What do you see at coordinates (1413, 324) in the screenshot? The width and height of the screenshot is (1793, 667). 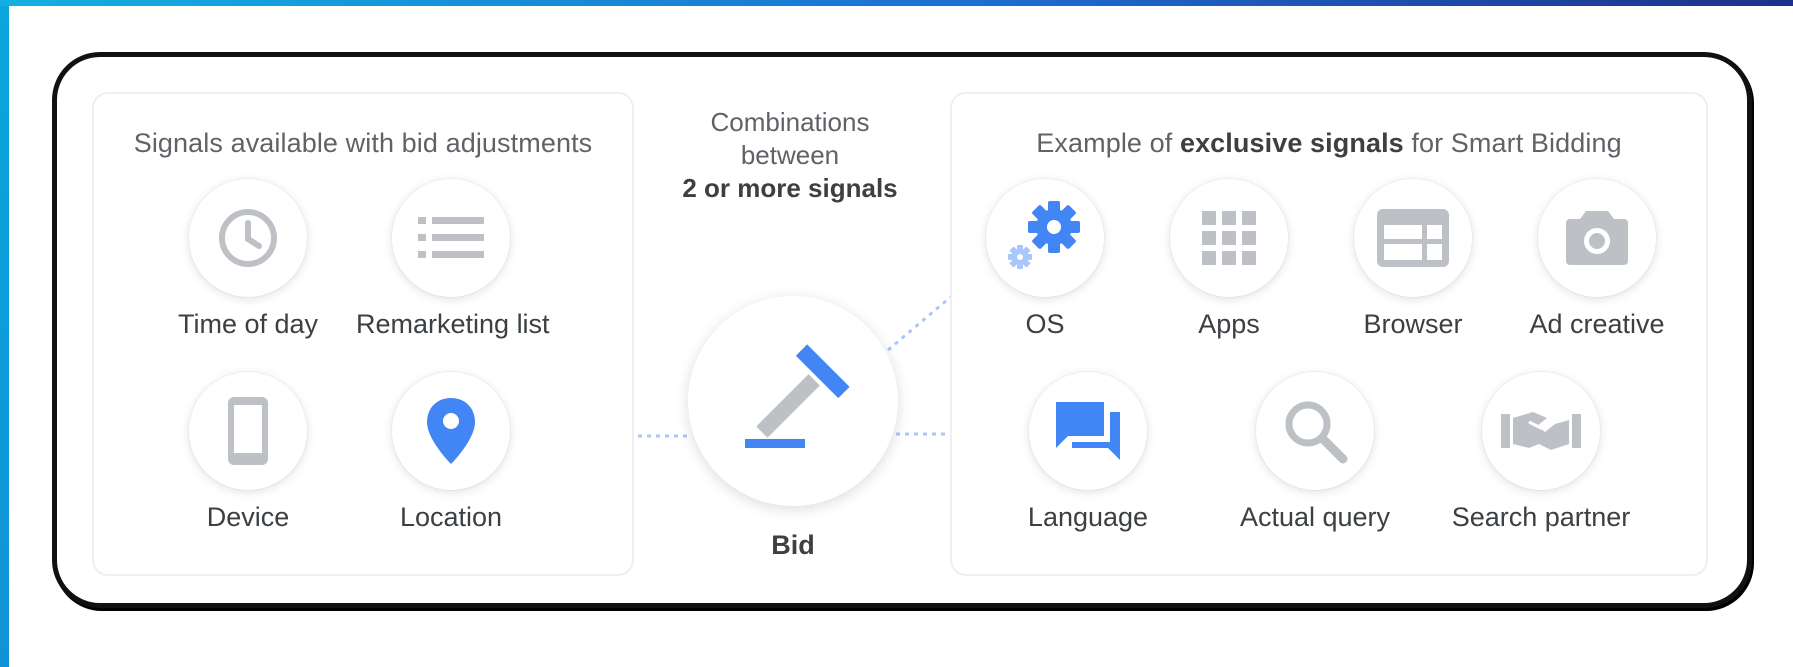 I see `signal-label: Browser` at bounding box center [1413, 324].